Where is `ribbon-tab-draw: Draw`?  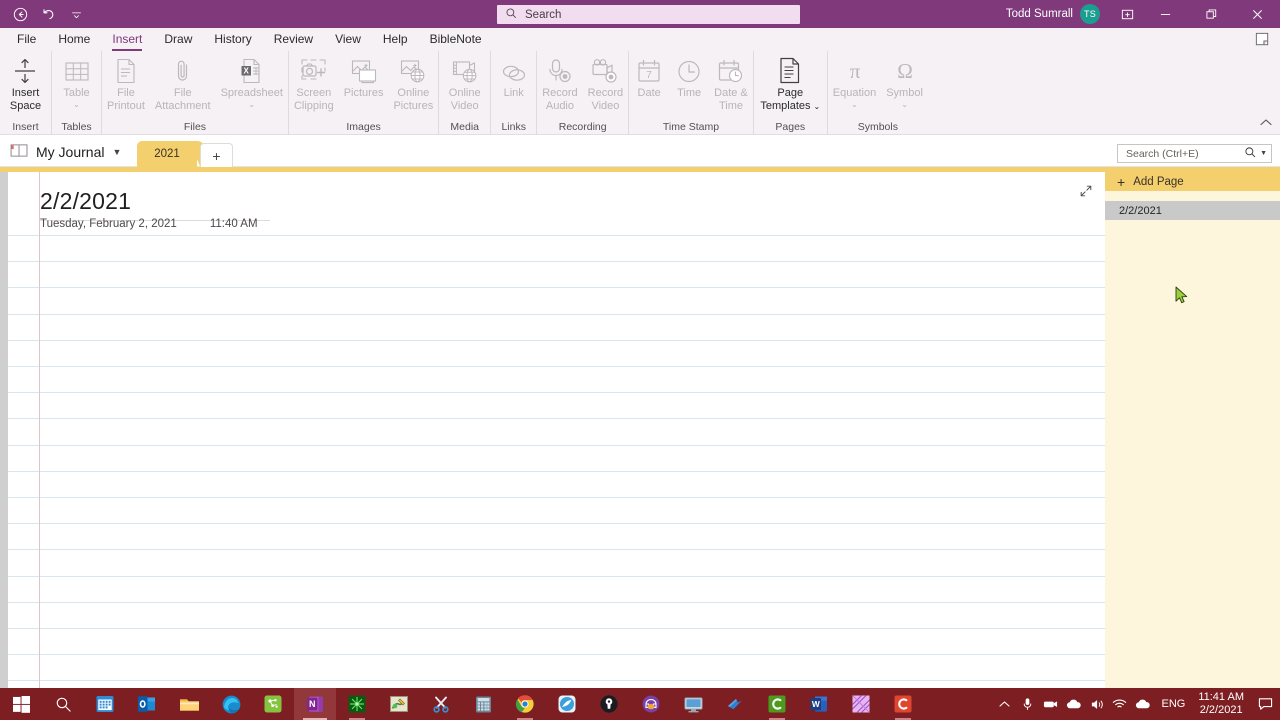
ribbon-tab-draw: Draw is located at coordinates (178, 40).